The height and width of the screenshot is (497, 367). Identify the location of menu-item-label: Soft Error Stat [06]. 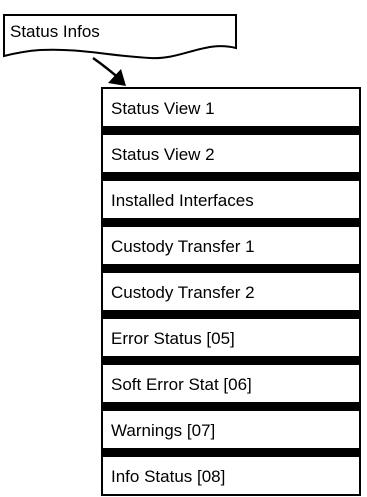
(181, 384).